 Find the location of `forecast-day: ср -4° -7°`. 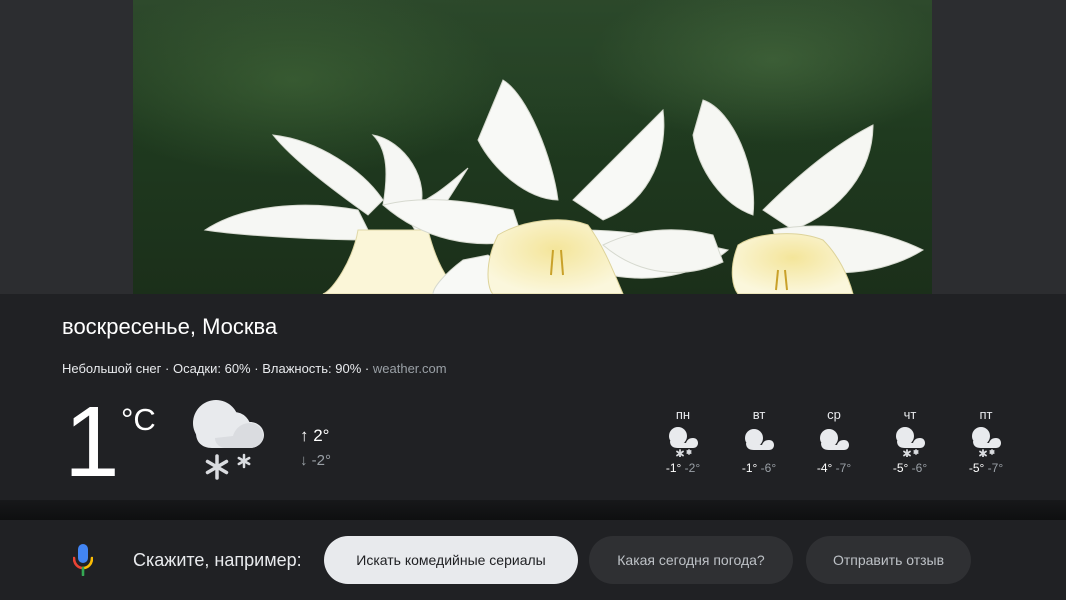

forecast-day: ср -4° -7° is located at coordinates (834, 441).